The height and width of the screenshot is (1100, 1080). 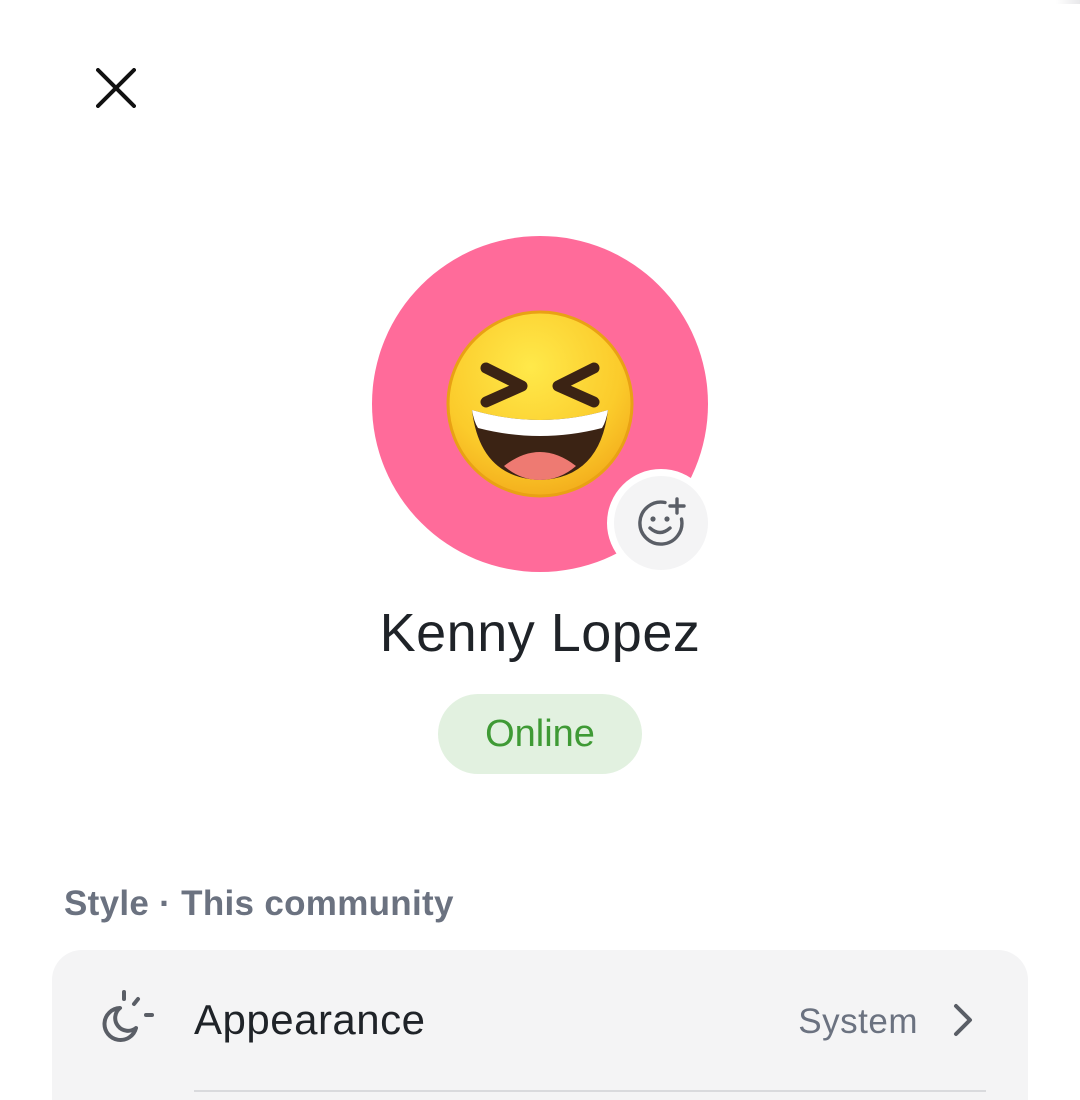 I want to click on add-emoji-status-button, so click(x=661, y=523).